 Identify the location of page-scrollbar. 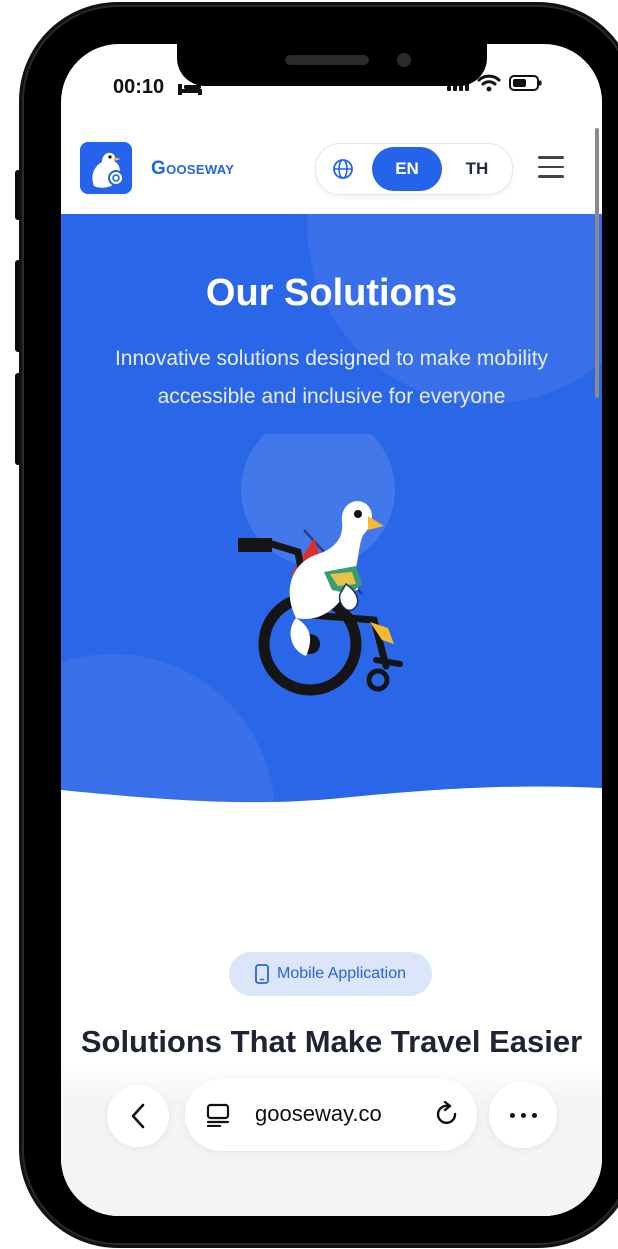
(597, 263).